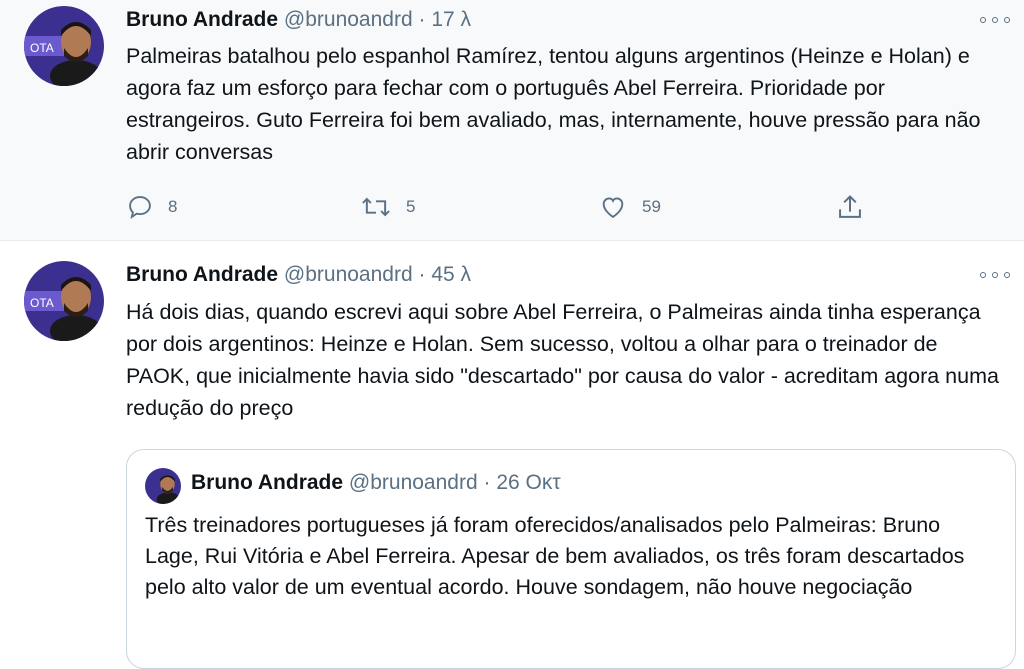 The height and width of the screenshot is (669, 1024). What do you see at coordinates (451, 19) in the screenshot?
I see `timestamp: 17 λ` at bounding box center [451, 19].